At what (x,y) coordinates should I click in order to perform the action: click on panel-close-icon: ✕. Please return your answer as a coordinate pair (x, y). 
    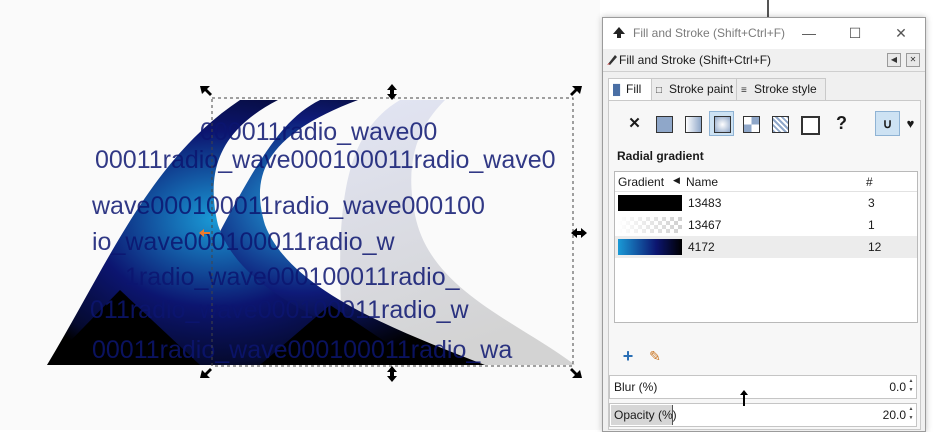
    Looking at the image, I should click on (913, 60).